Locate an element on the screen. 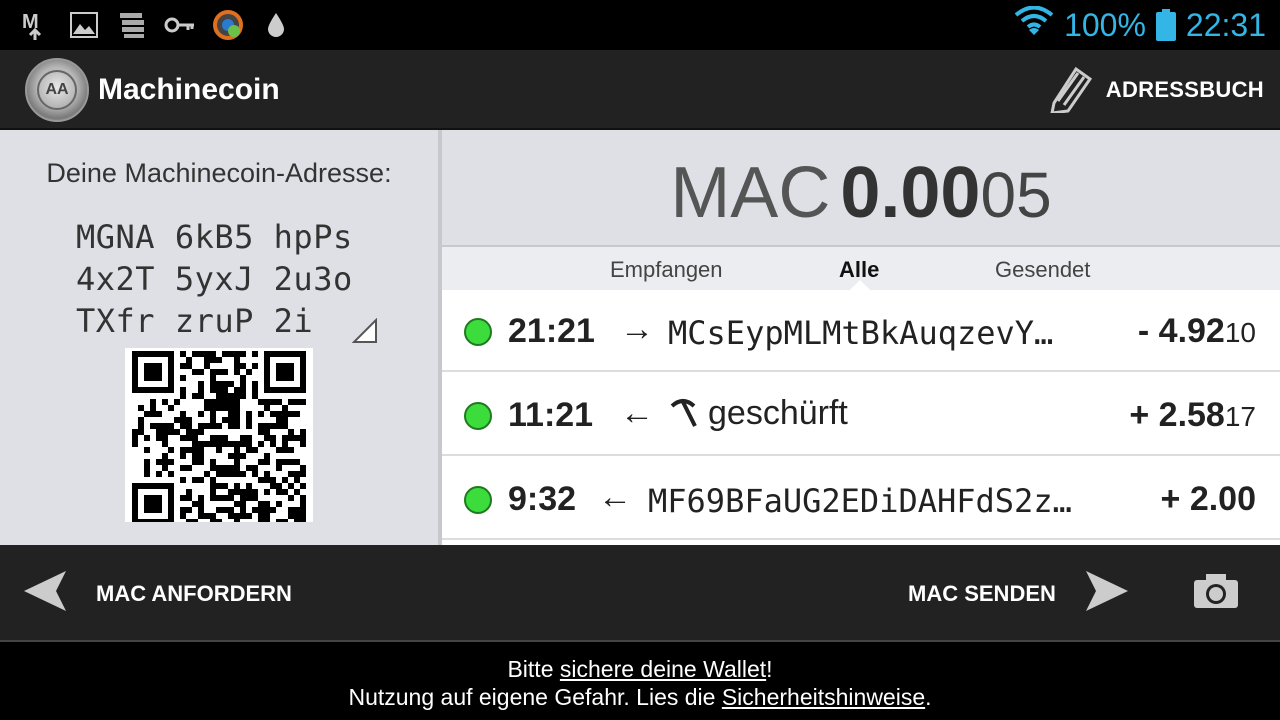 The width and height of the screenshot is (1280, 720). transaction-row: 11:21 ← geschürft + 2.5817 is located at coordinates (861, 415).